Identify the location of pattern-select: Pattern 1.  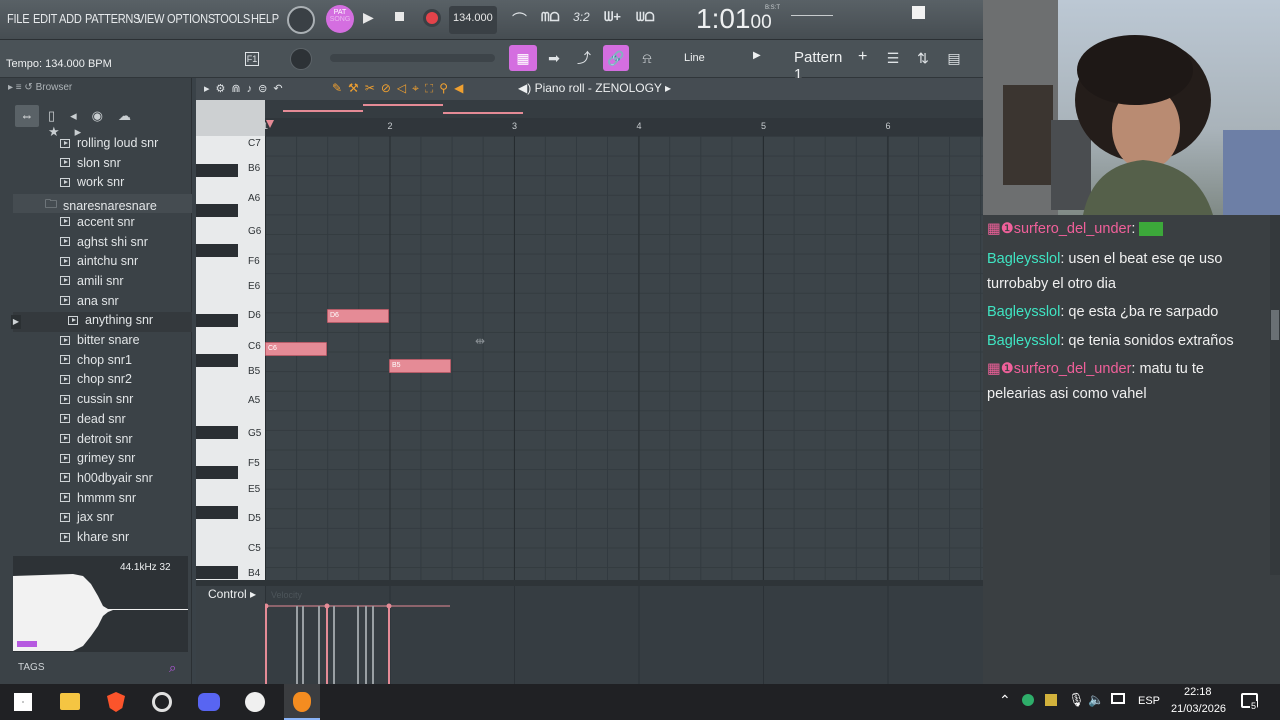
(812, 65).